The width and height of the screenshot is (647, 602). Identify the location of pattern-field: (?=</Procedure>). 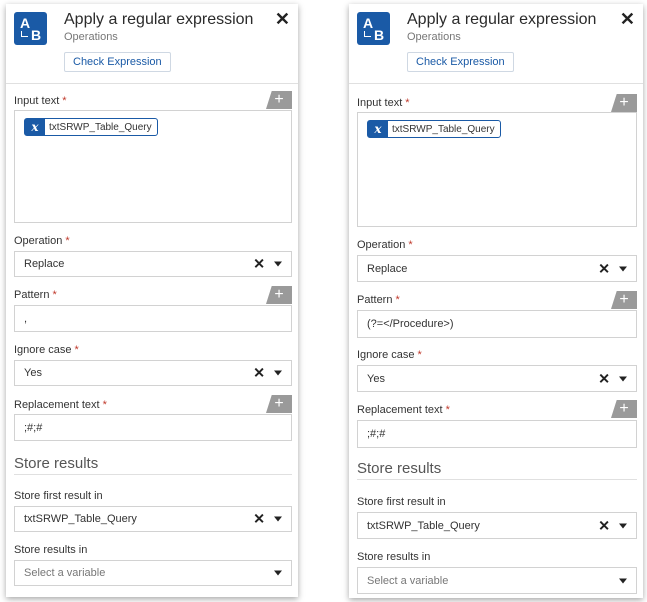
(497, 324).